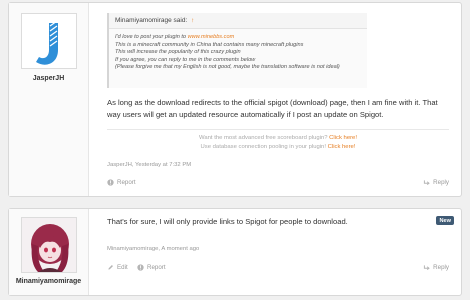 This screenshot has height=300, width=470. I want to click on letter-j-avatar-icon, so click(49, 41).